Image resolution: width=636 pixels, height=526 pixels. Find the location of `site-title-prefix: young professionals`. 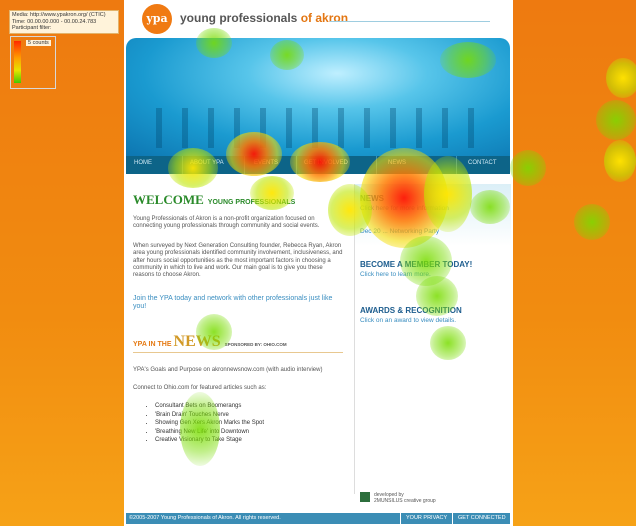

site-title-prefix: young professionals is located at coordinates (239, 18).